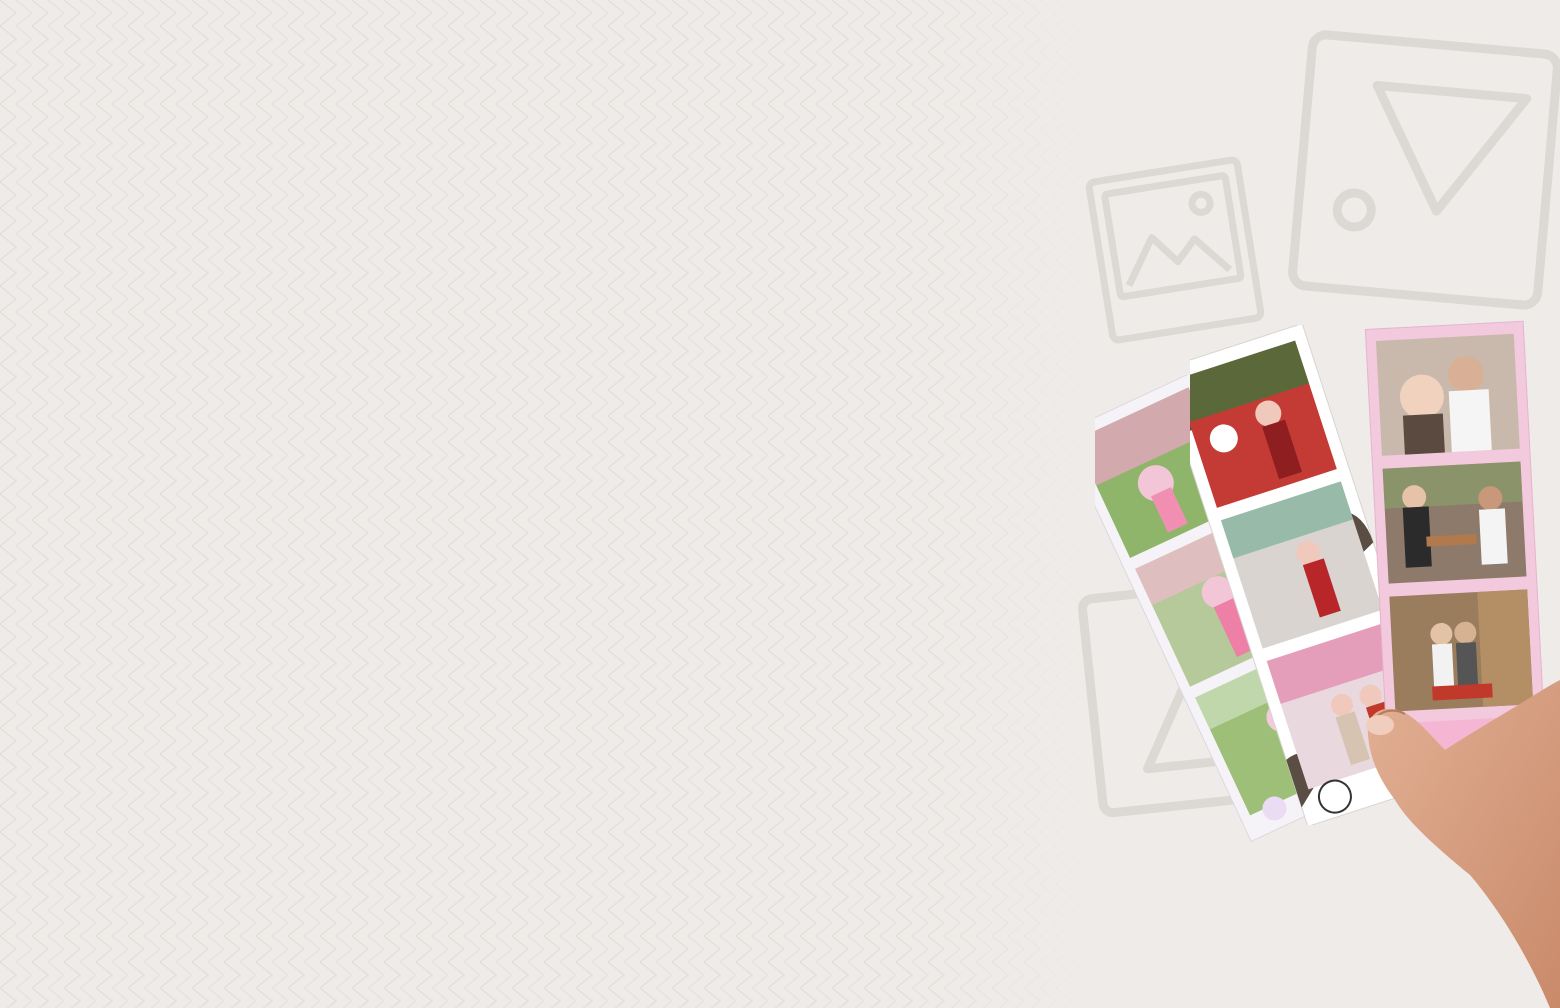  I want to click on play-triangle-icon, so click(1424, 170).